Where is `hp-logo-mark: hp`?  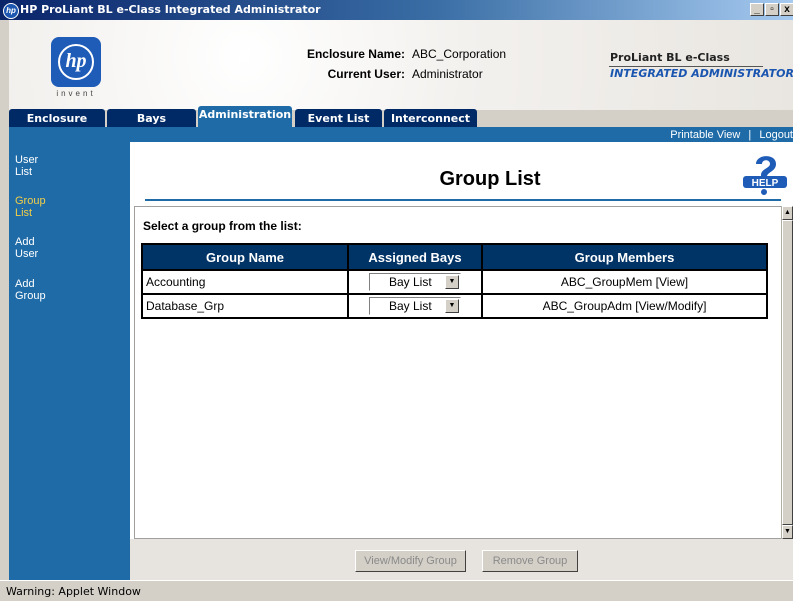 hp-logo-mark: hp is located at coordinates (76, 62).